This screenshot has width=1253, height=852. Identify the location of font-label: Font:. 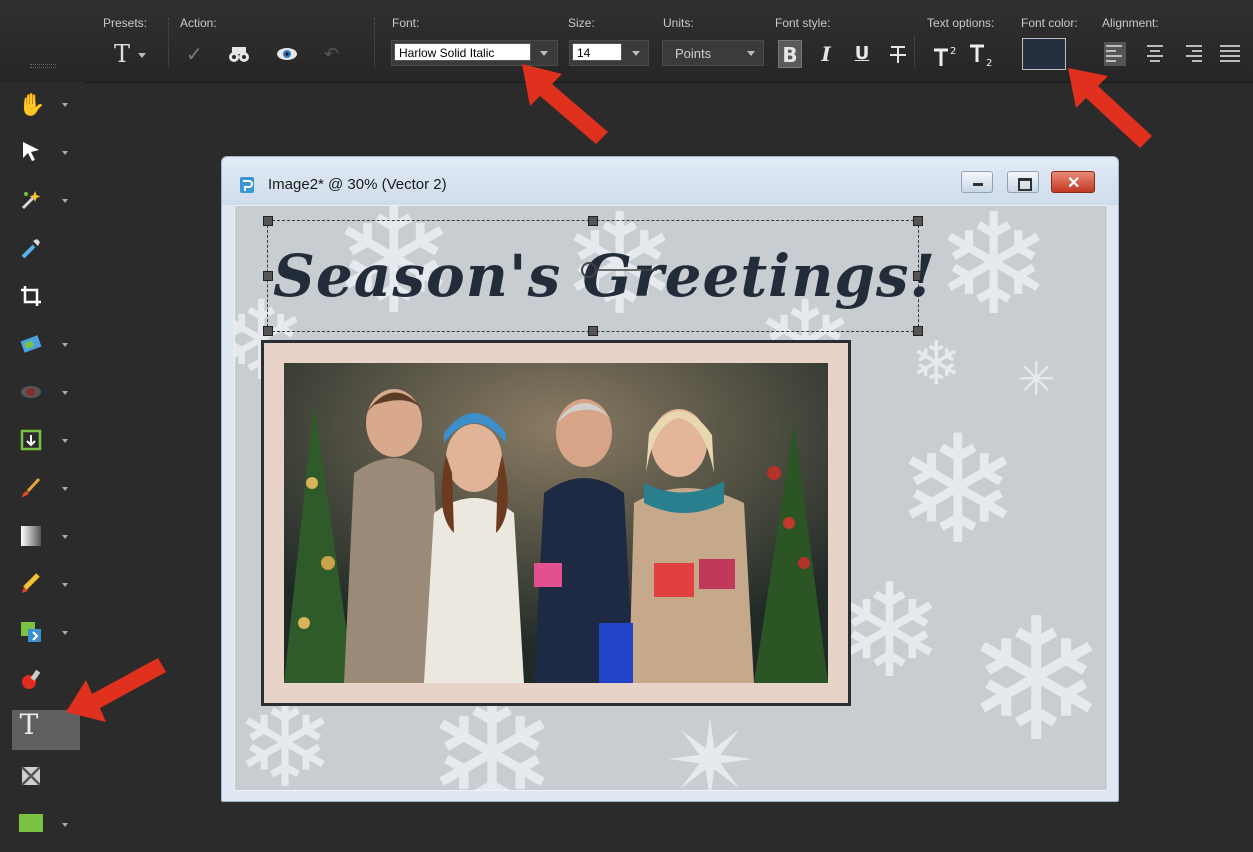
(406, 23).